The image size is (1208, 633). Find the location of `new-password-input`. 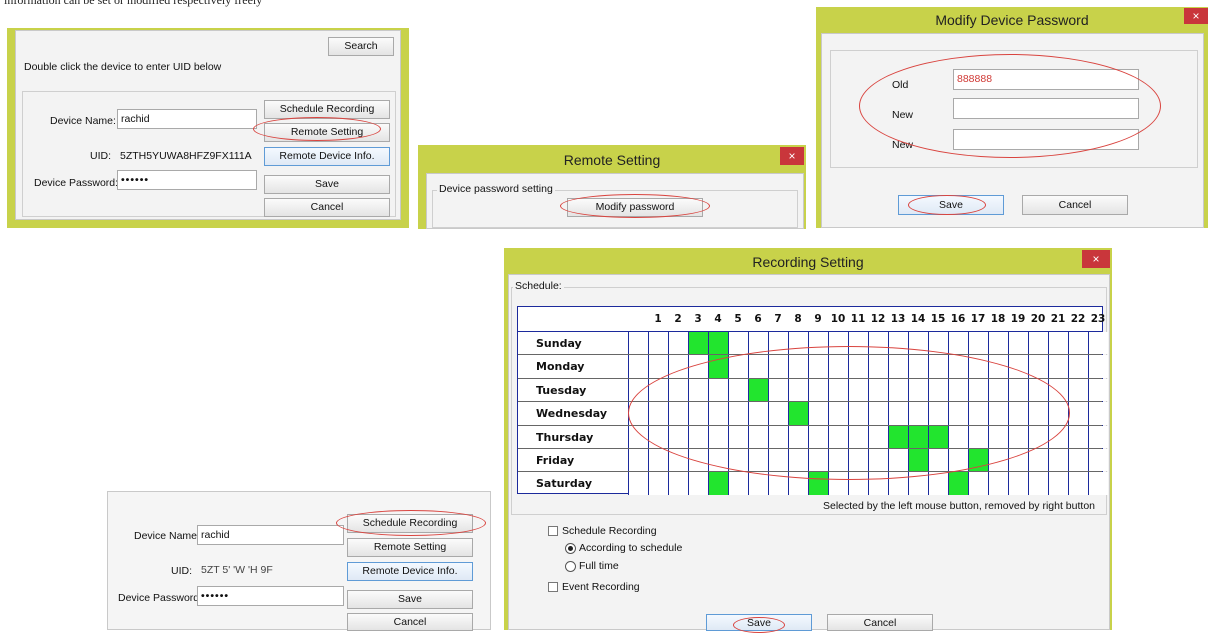

new-password-input is located at coordinates (1046, 108).